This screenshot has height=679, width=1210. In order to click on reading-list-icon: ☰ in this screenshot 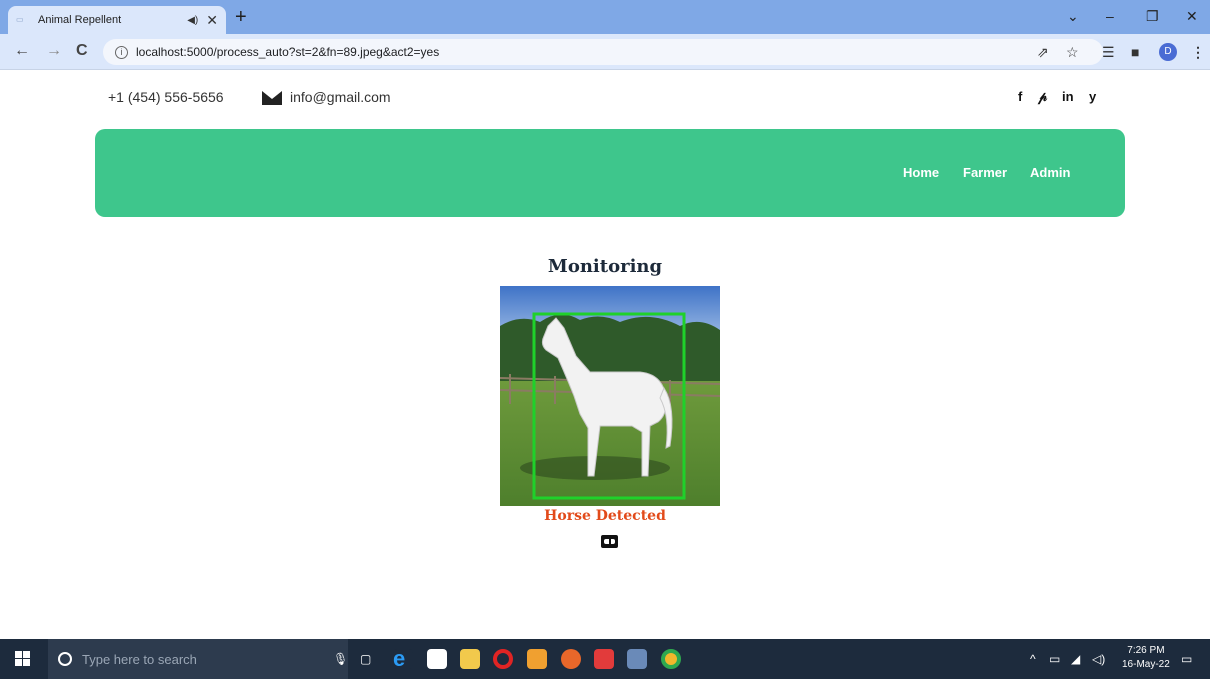, I will do `click(1108, 52)`.